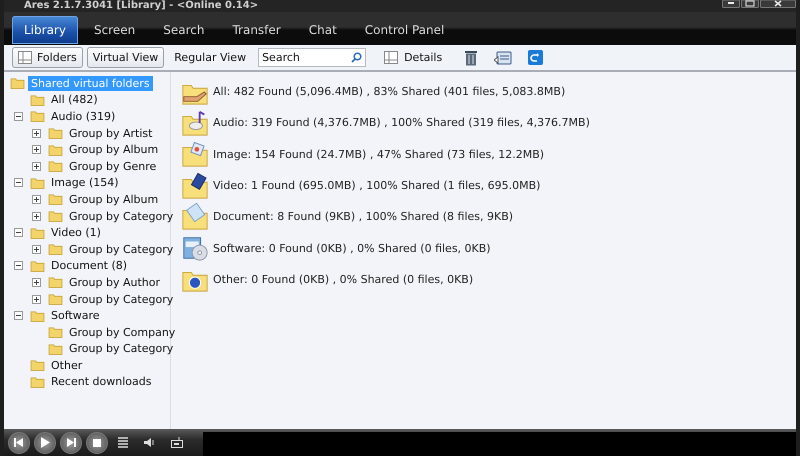 This screenshot has width=800, height=456. What do you see at coordinates (256, 30) in the screenshot?
I see `tab: Transfer` at bounding box center [256, 30].